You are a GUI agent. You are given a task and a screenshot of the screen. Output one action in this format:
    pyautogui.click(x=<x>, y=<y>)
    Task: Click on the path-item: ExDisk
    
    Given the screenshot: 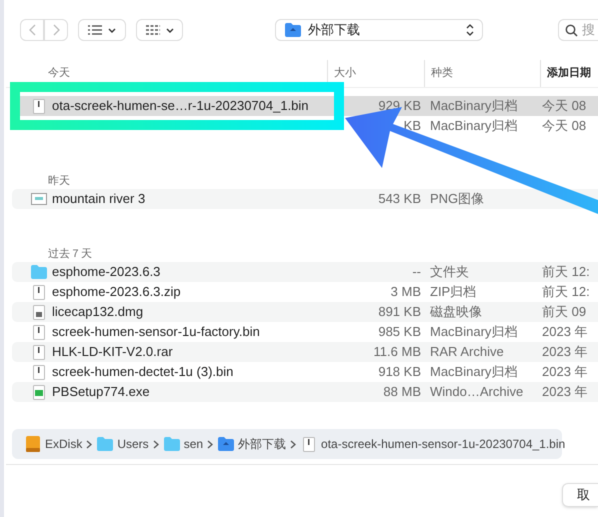 What is the action you would take?
    pyautogui.click(x=53, y=444)
    